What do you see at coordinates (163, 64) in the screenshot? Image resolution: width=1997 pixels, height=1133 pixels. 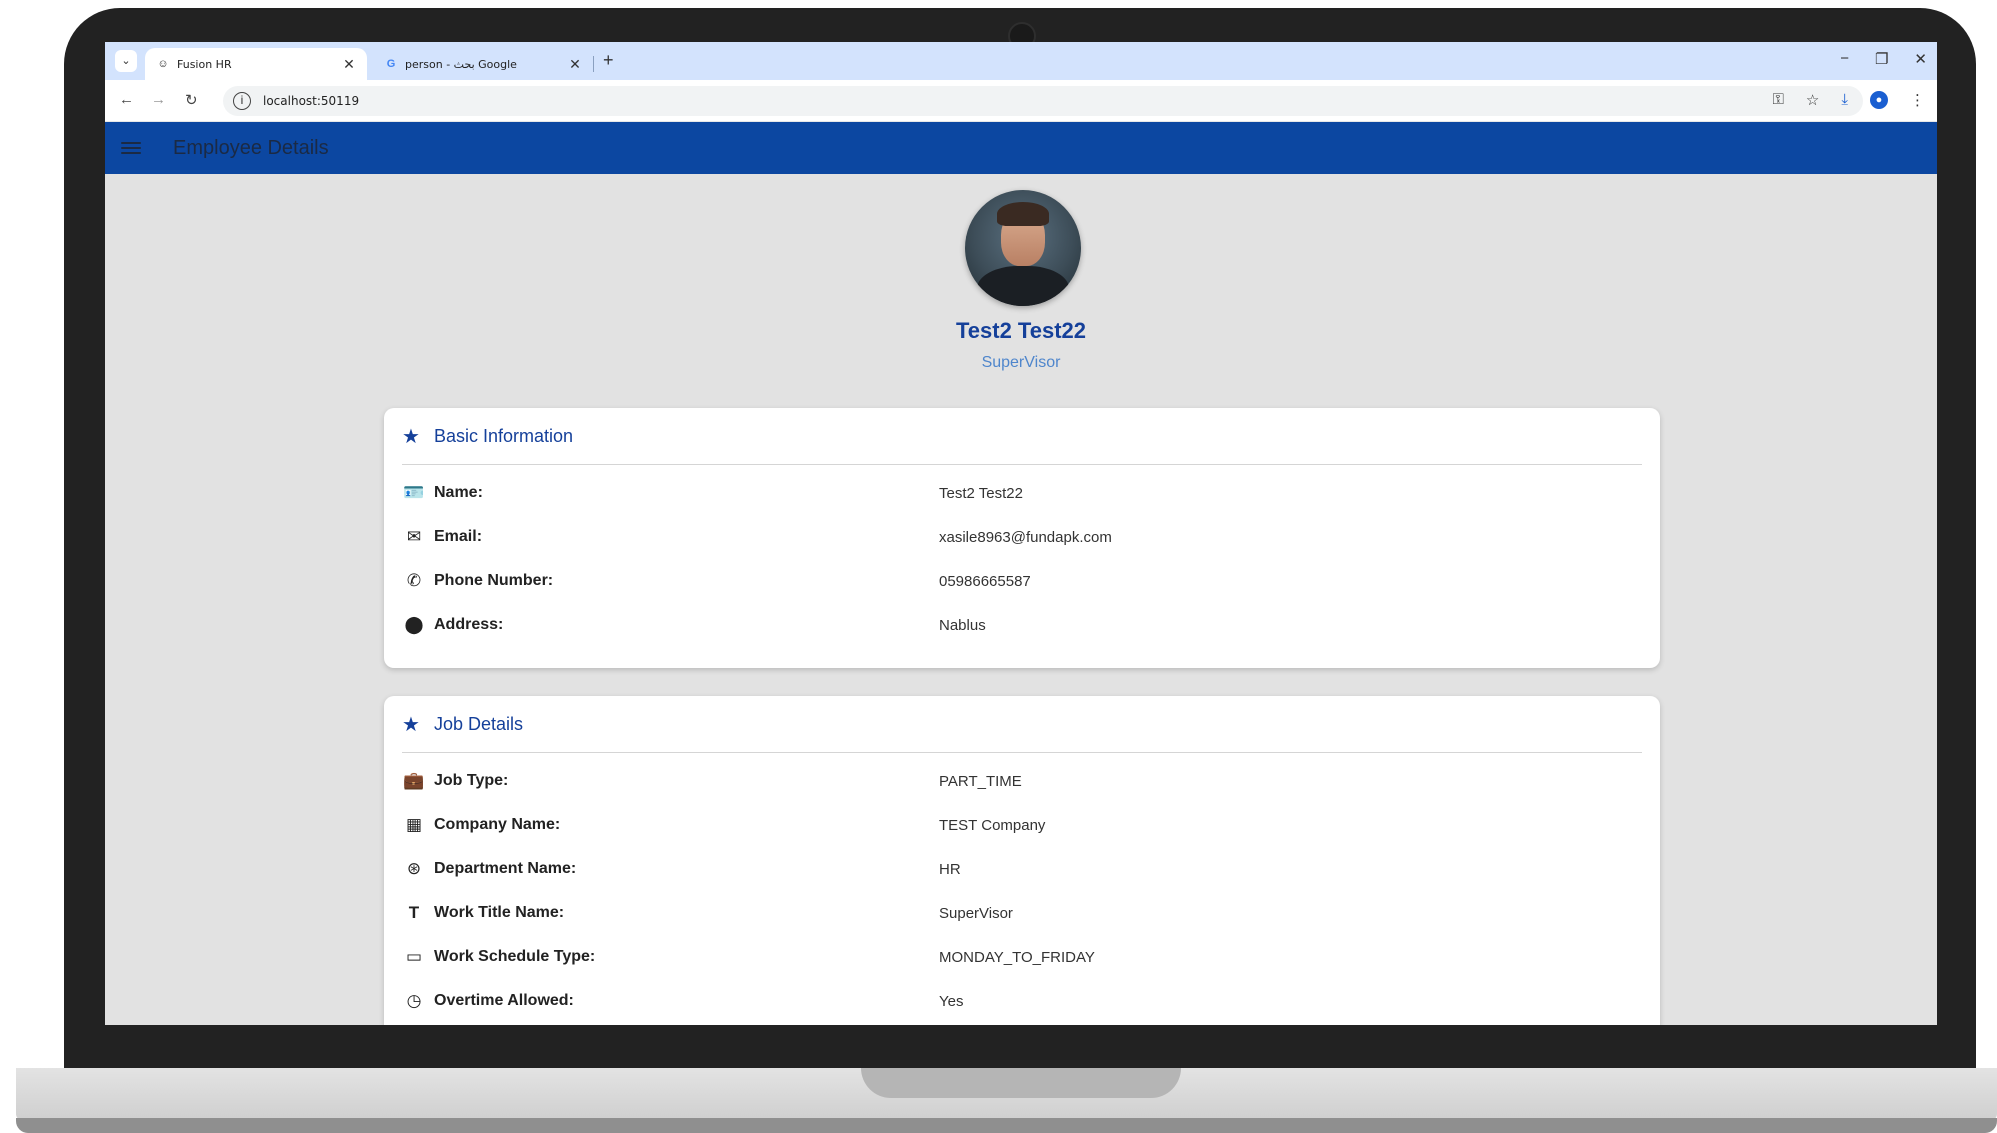 I see `fusion-hr-favicon-icon: ☺` at bounding box center [163, 64].